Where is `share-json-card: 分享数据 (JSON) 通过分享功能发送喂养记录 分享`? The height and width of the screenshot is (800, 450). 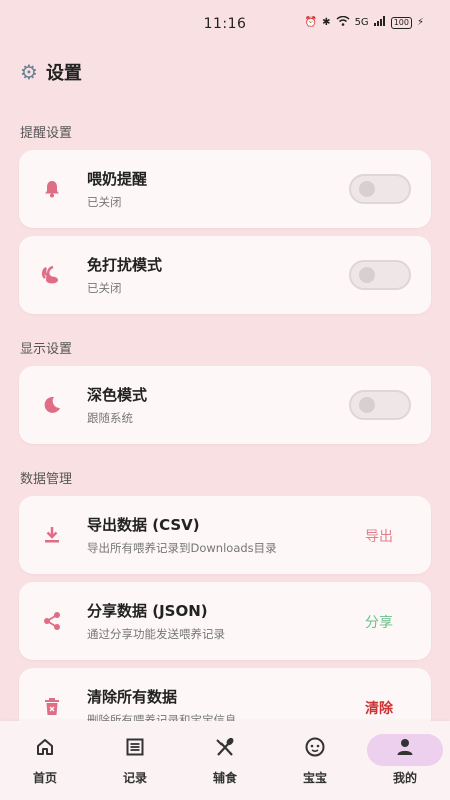 share-json-card: 分享数据 (JSON) 通过分享功能发送喂养记录 分享 is located at coordinates (225, 621).